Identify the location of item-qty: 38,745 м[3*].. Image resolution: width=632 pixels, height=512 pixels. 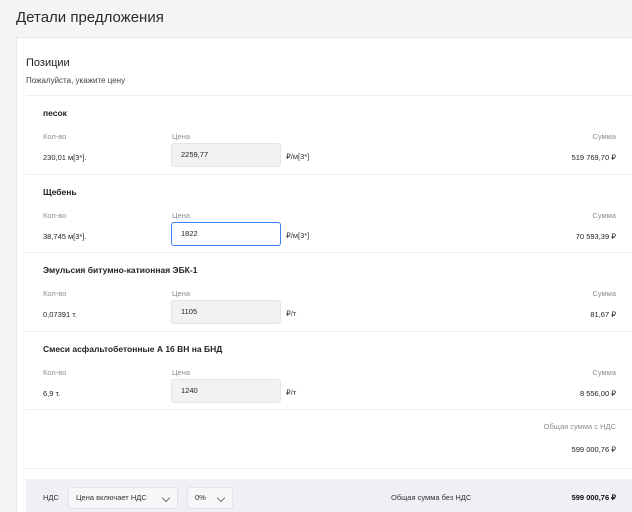
(65, 236).